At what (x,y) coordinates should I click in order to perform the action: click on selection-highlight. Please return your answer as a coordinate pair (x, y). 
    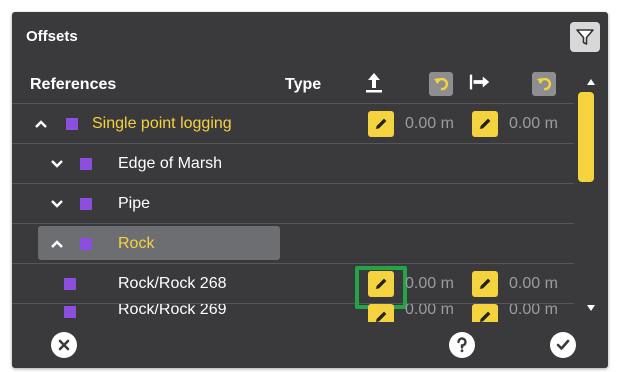
    Looking at the image, I should click on (159, 243).